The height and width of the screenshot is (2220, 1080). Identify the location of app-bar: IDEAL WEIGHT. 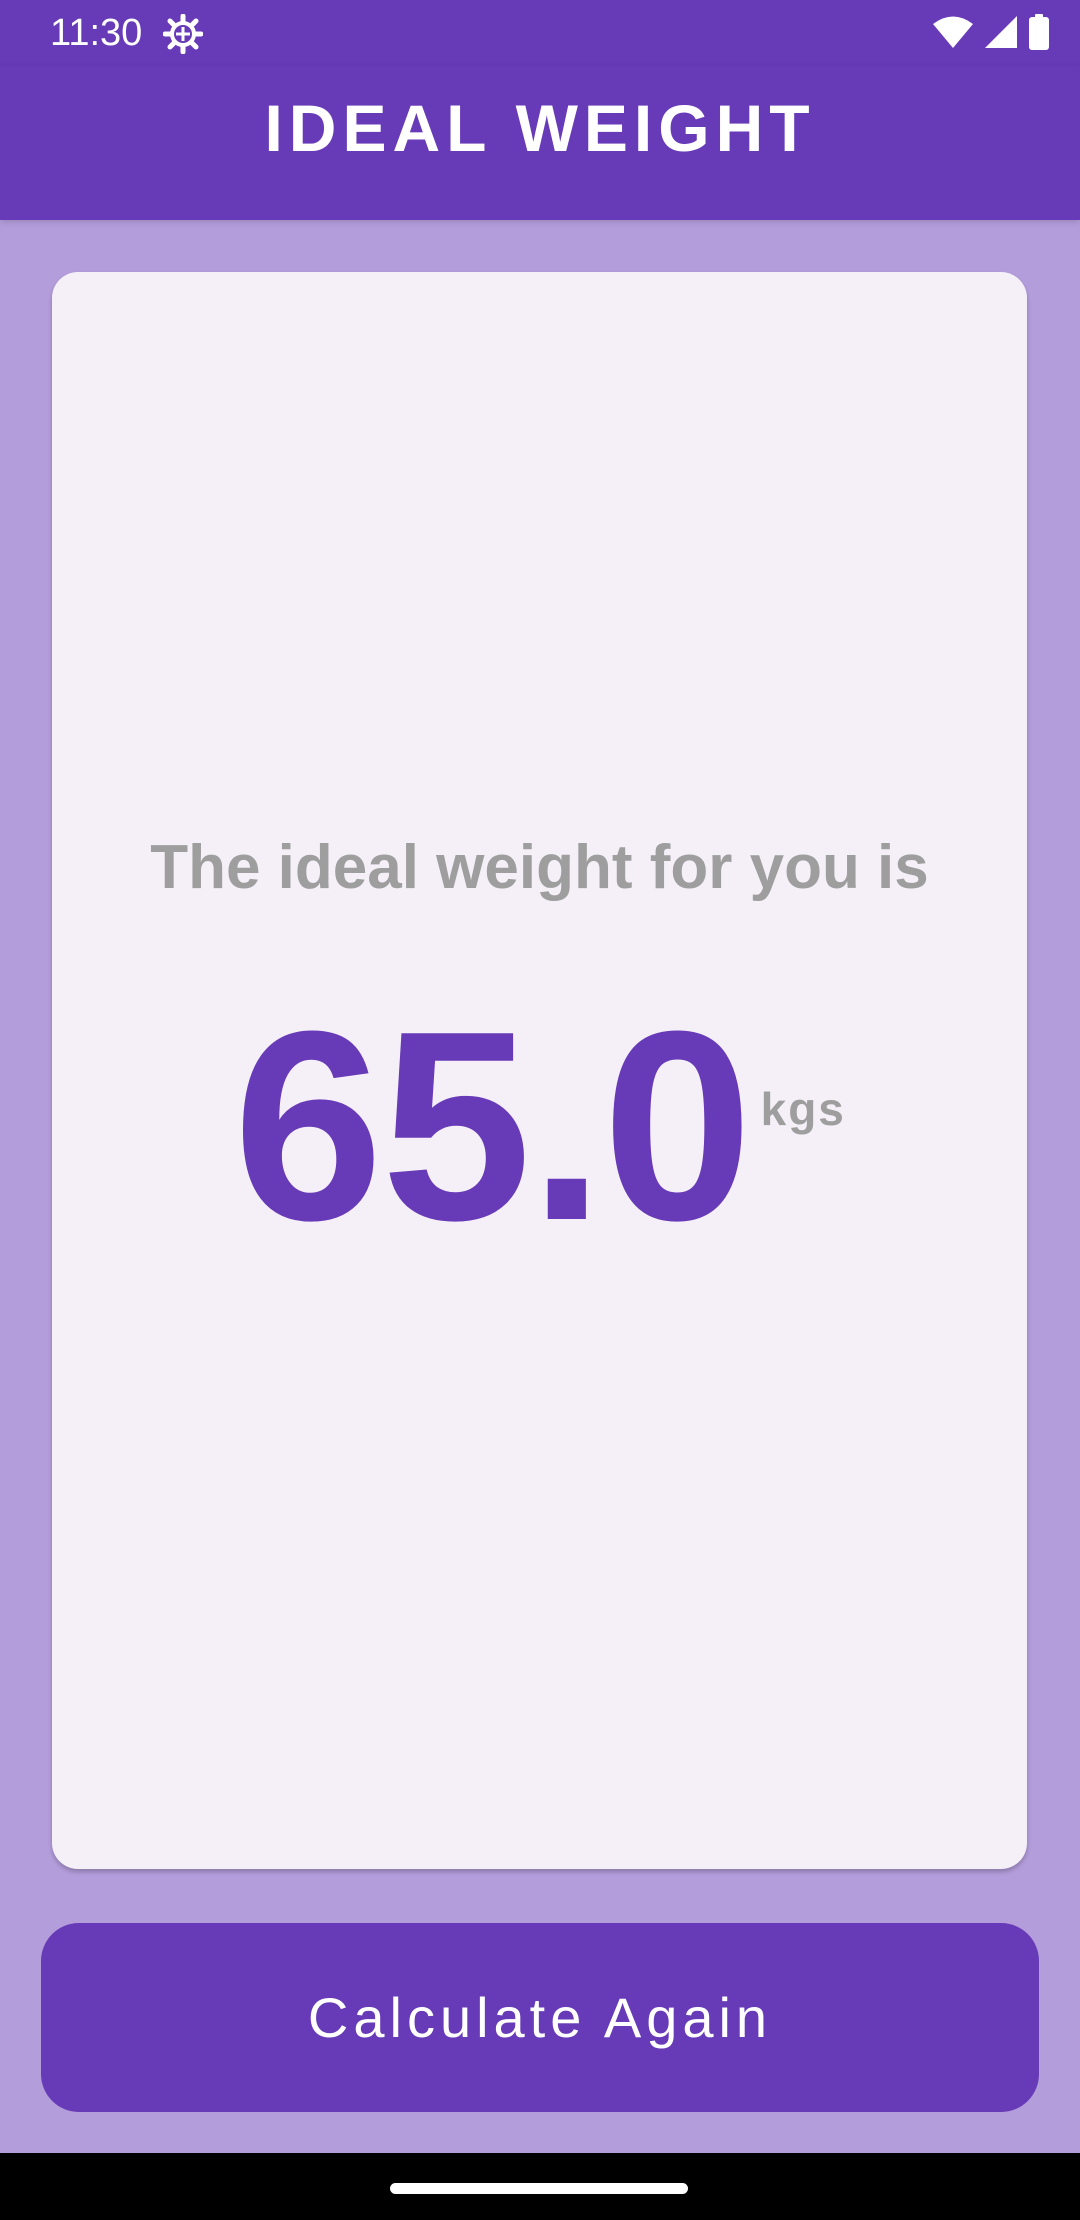
(540, 143).